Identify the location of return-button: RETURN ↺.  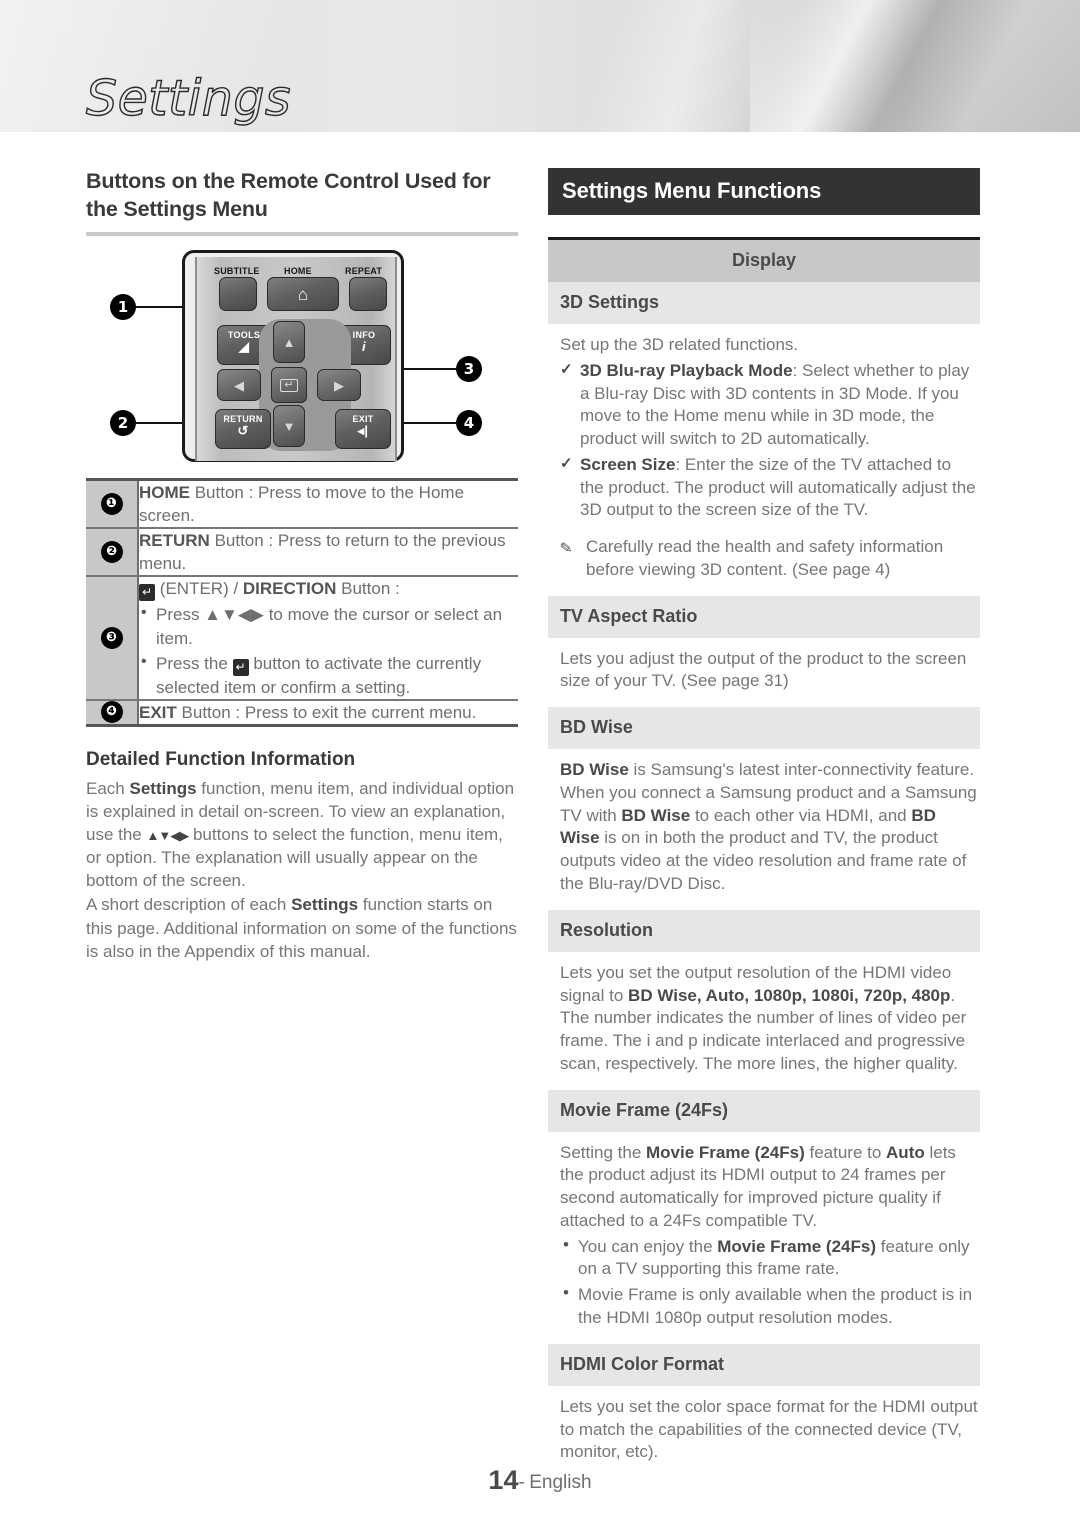
(243, 429).